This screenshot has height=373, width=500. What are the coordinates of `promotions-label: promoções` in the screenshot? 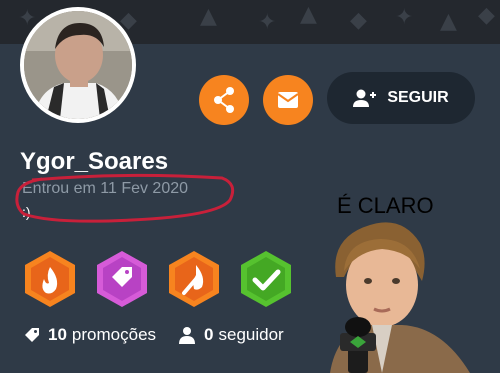 It's located at (114, 334).